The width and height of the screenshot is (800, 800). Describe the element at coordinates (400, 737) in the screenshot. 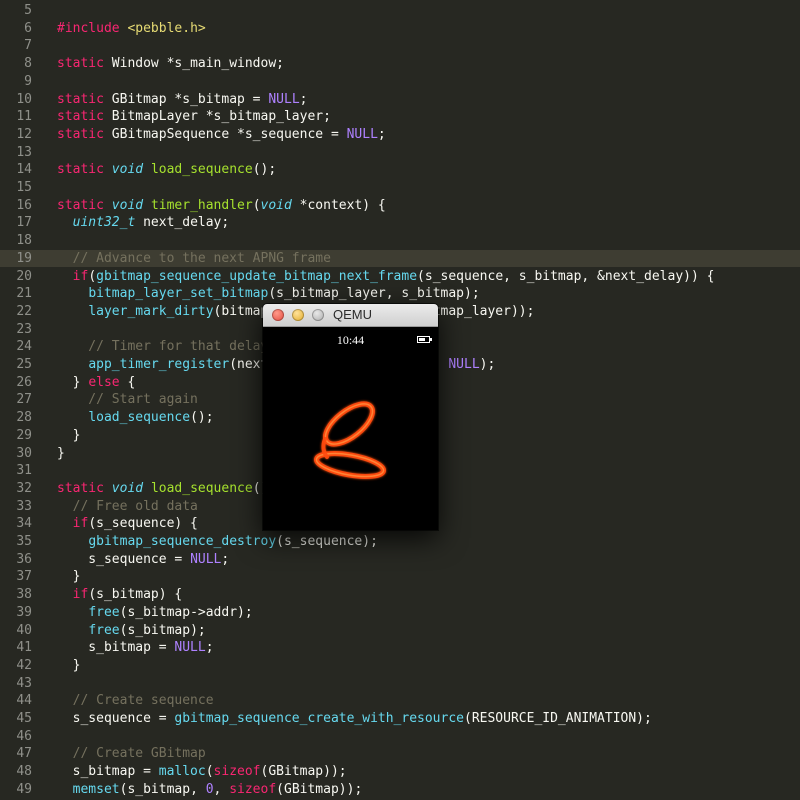

I see `code-line: 46` at that location.